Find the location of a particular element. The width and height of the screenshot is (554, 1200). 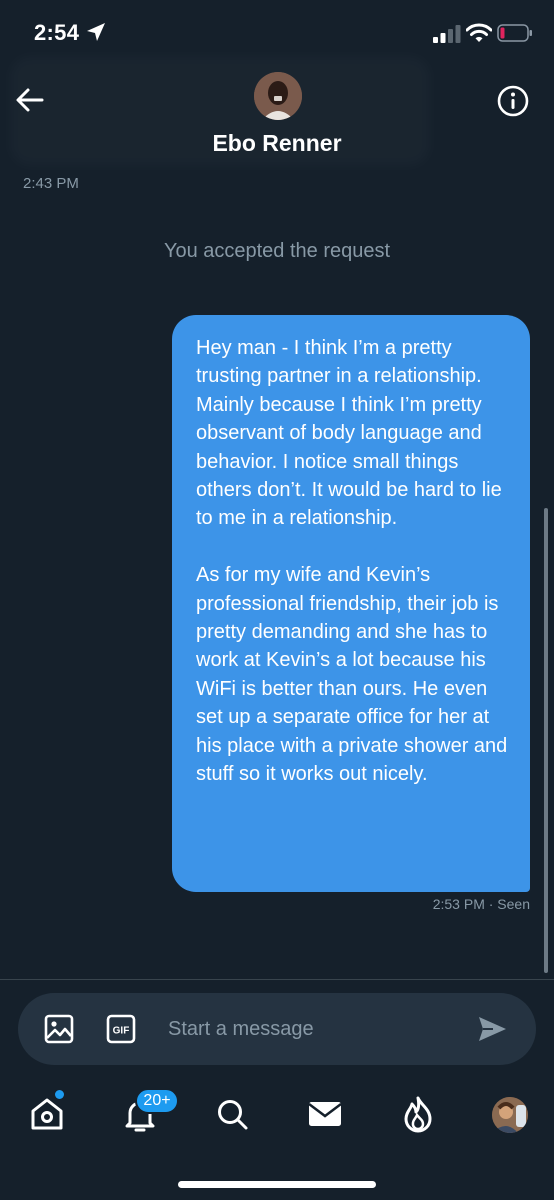

spaces-tab is located at coordinates (418, 1114).